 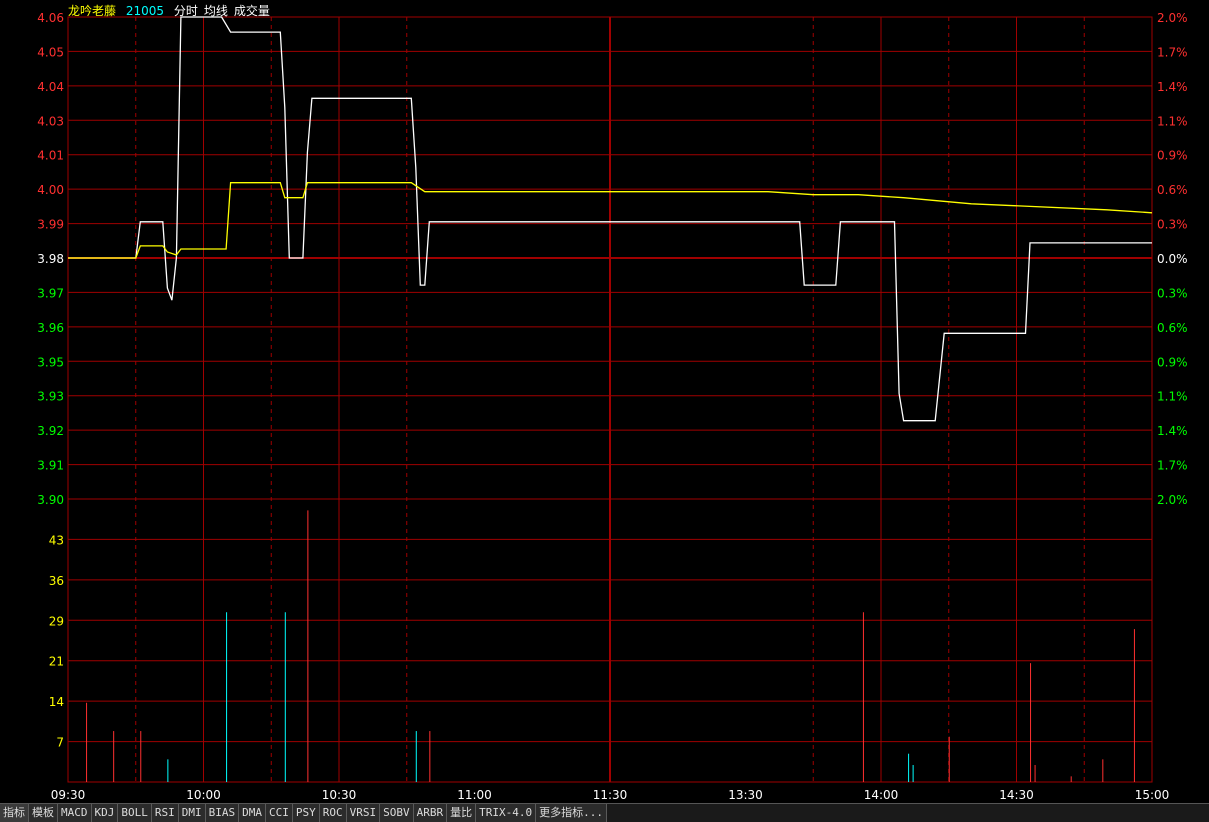 What do you see at coordinates (1172, 259) in the screenshot?
I see `percent-tick-label: 0.0%` at bounding box center [1172, 259].